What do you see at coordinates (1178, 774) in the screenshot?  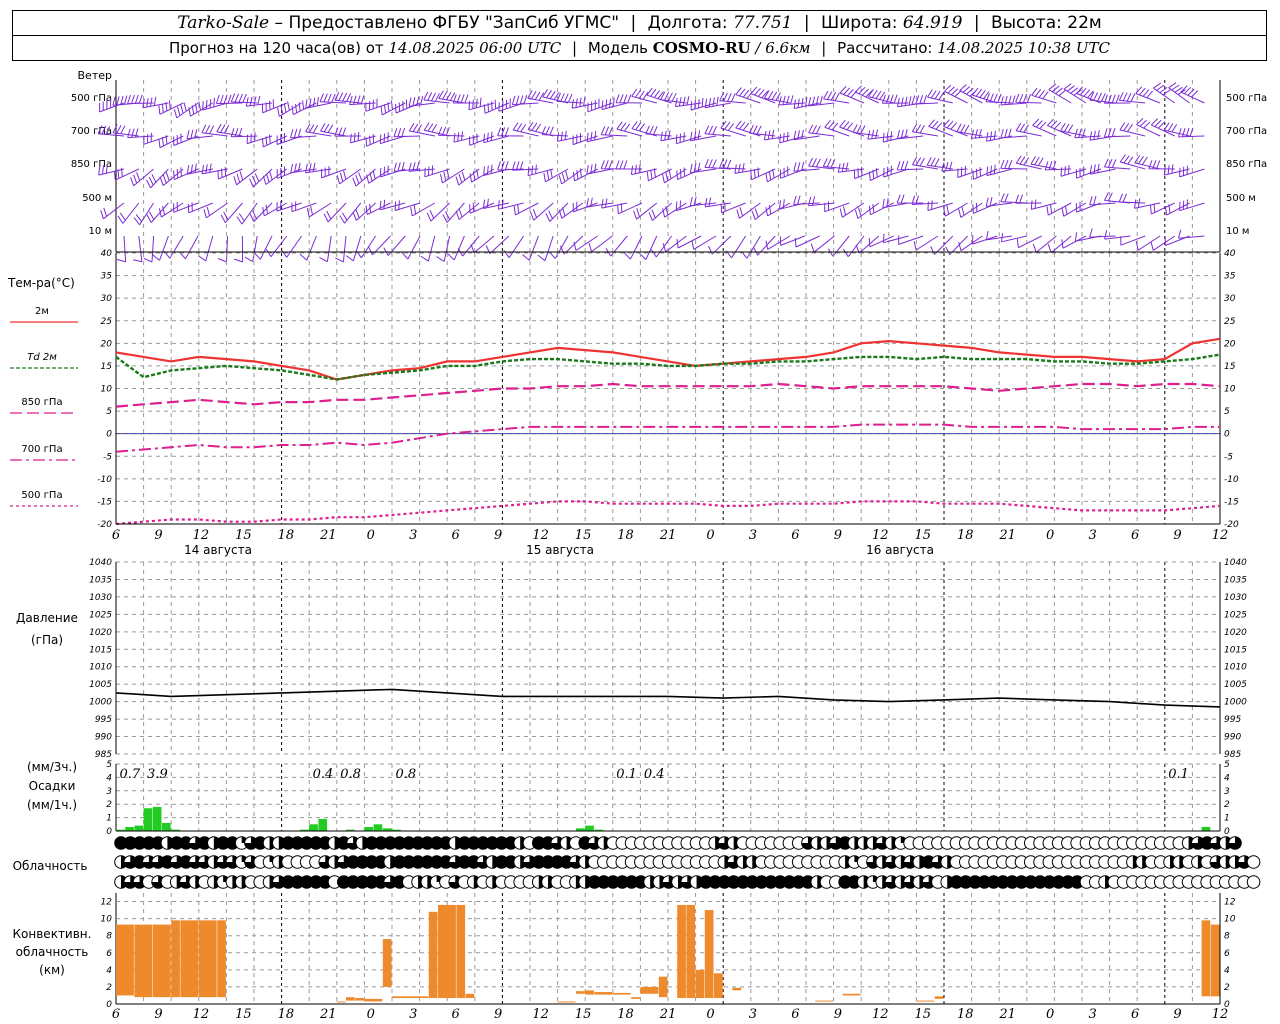 I see `precip-total-label: 0.1` at bounding box center [1178, 774].